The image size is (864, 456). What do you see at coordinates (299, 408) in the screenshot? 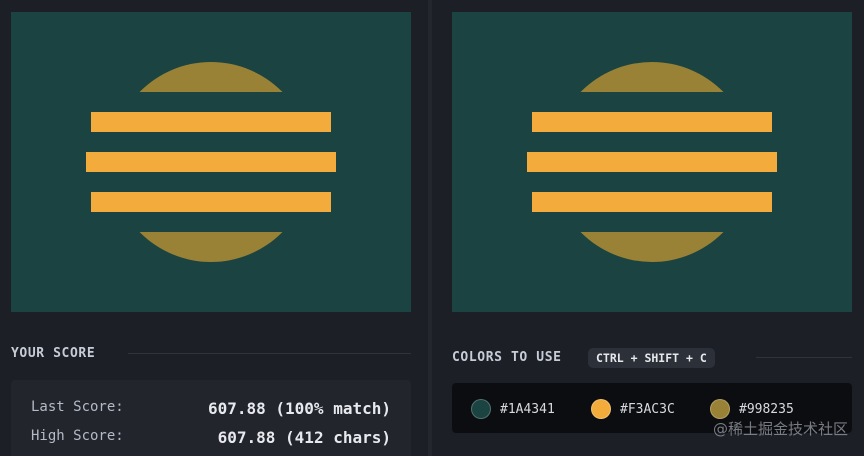
I see `last-score-value: 607.88 (100% match)` at bounding box center [299, 408].